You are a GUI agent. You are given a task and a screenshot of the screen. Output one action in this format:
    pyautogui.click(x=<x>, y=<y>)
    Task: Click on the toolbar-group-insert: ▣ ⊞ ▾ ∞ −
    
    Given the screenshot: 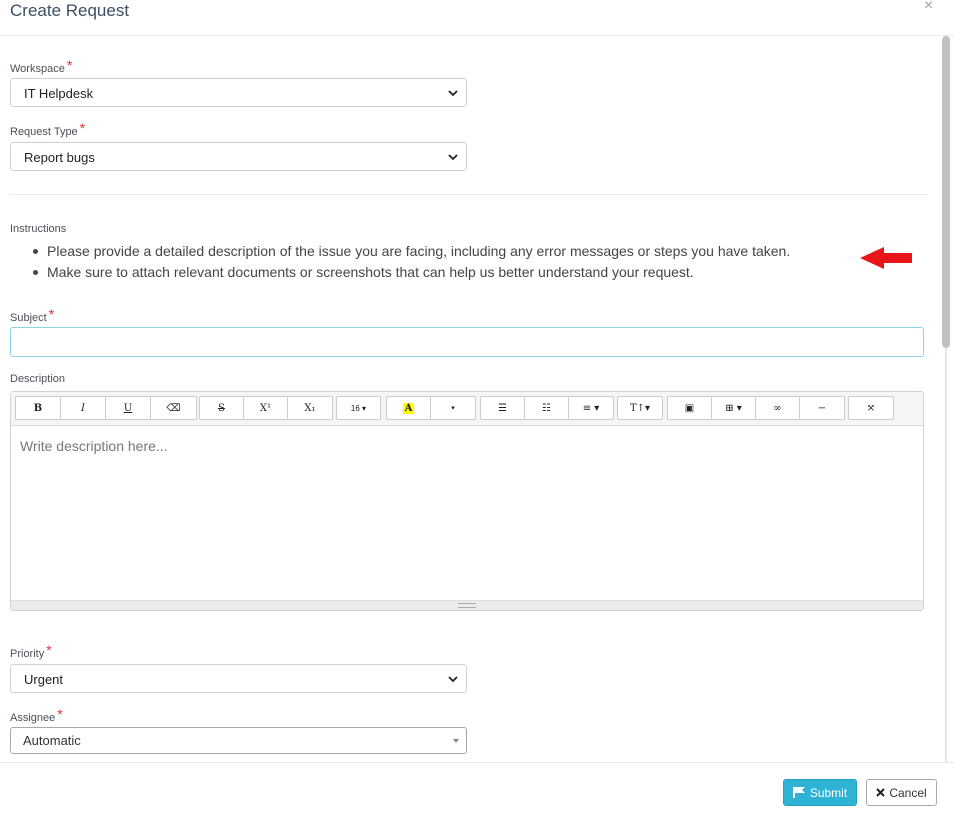 What is the action you would take?
    pyautogui.click(x=756, y=408)
    